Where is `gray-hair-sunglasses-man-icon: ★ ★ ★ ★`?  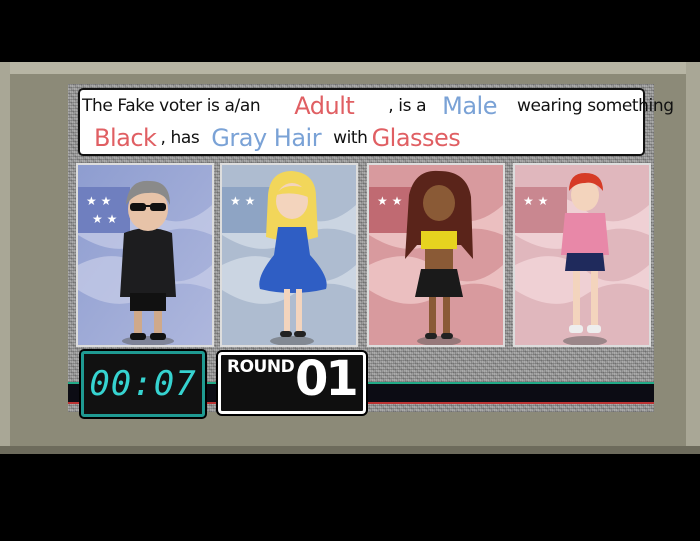
gray-hair-sunglasses-man-icon: ★ ★ ★ ★ is located at coordinates (145, 255).